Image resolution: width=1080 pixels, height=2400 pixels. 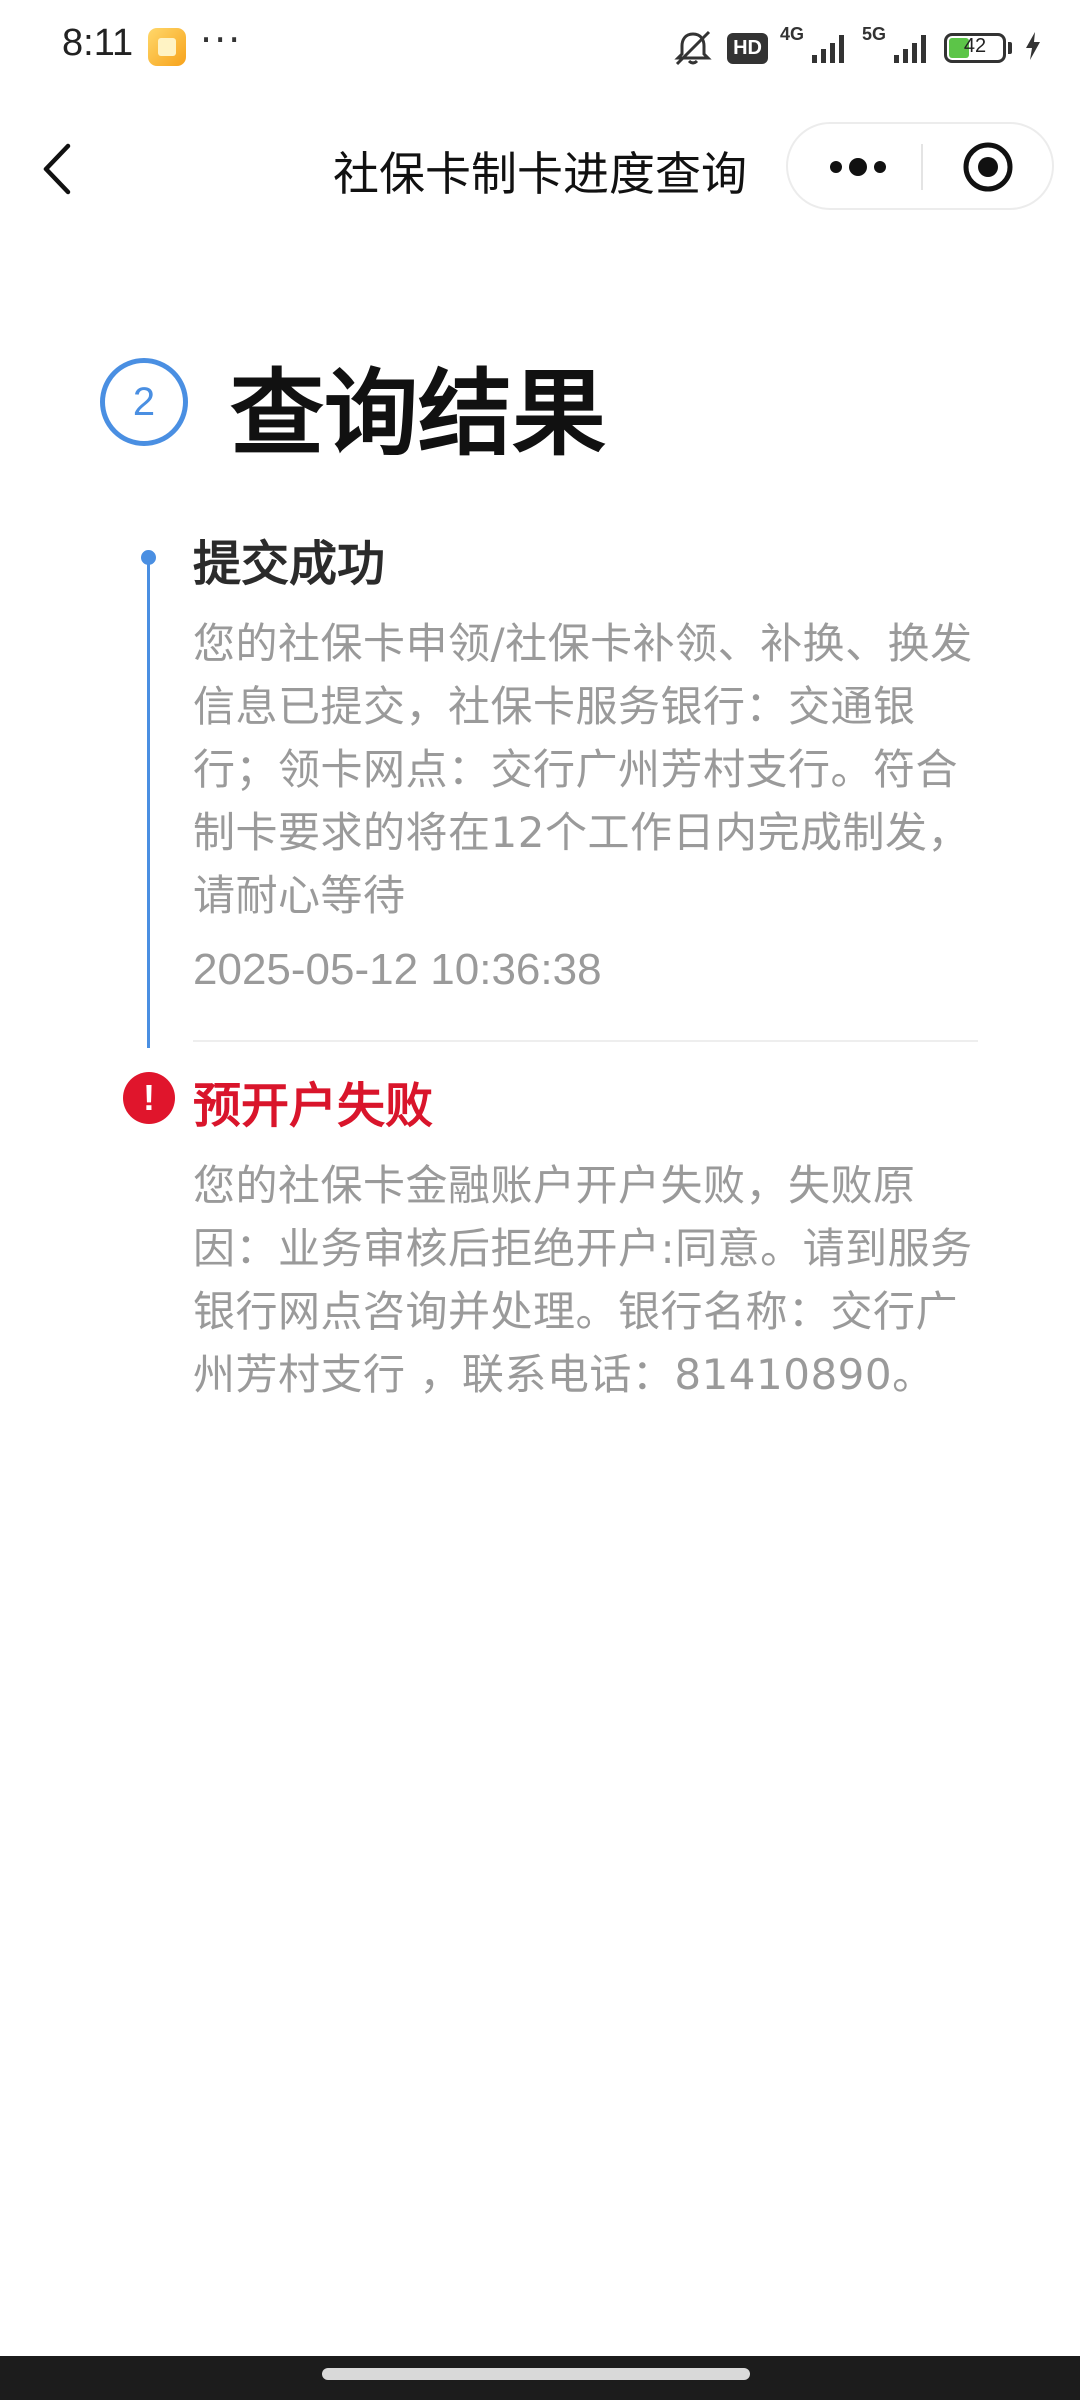 I want to click on network-5g-label: 5G, so click(x=873, y=34).